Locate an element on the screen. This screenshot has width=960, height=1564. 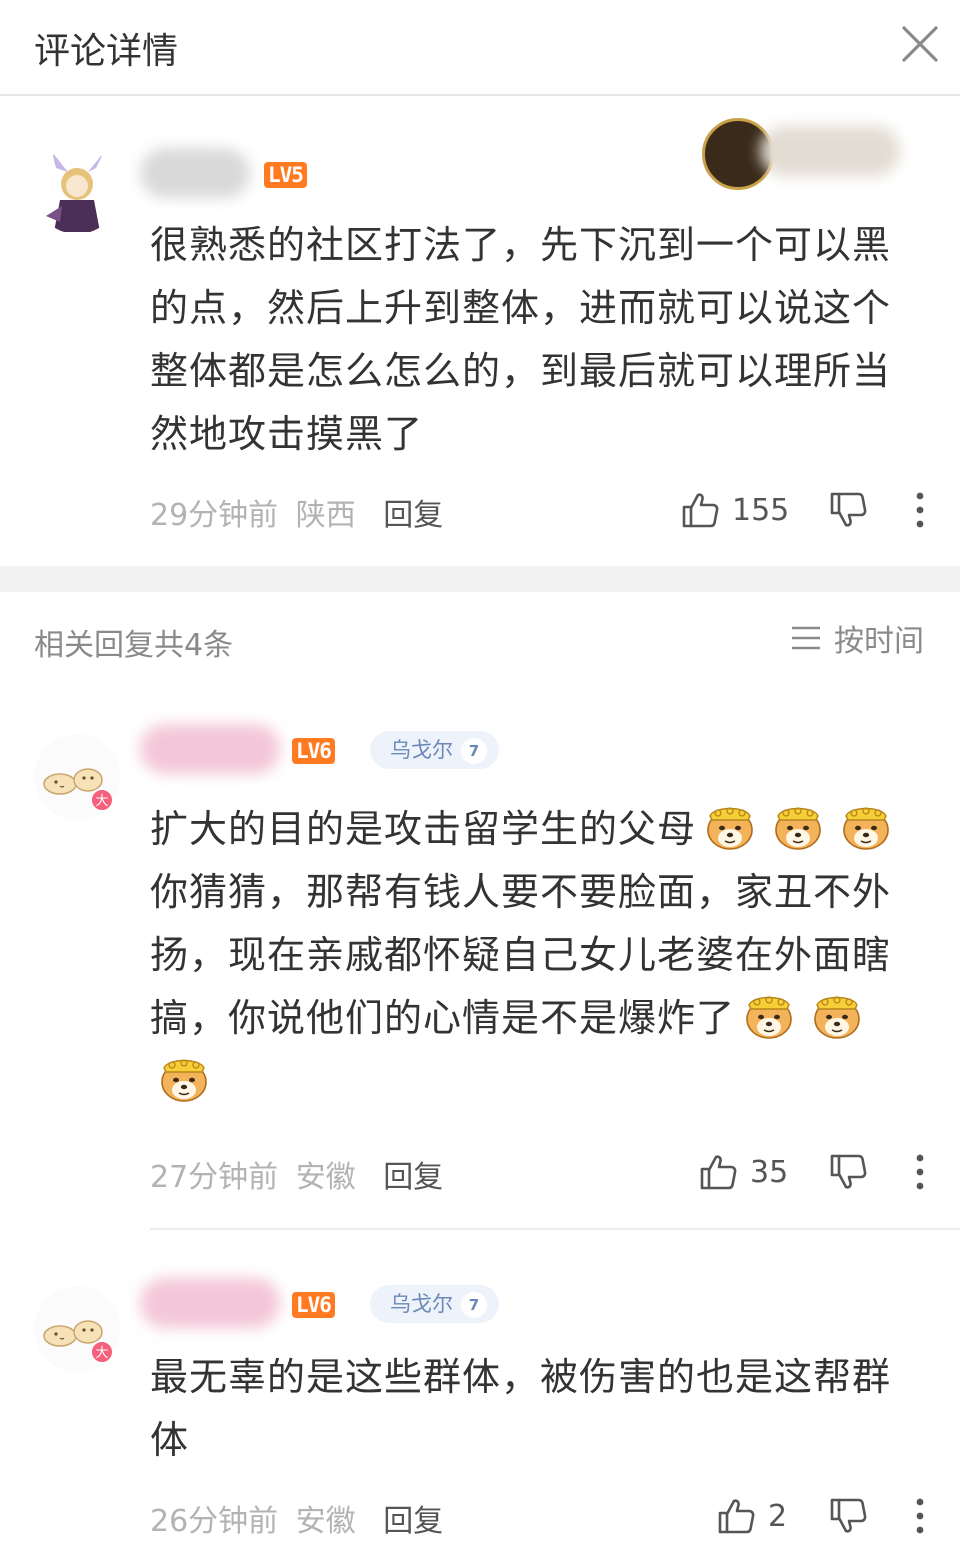
comment-time: 29分钟前 is located at coordinates (214, 515).